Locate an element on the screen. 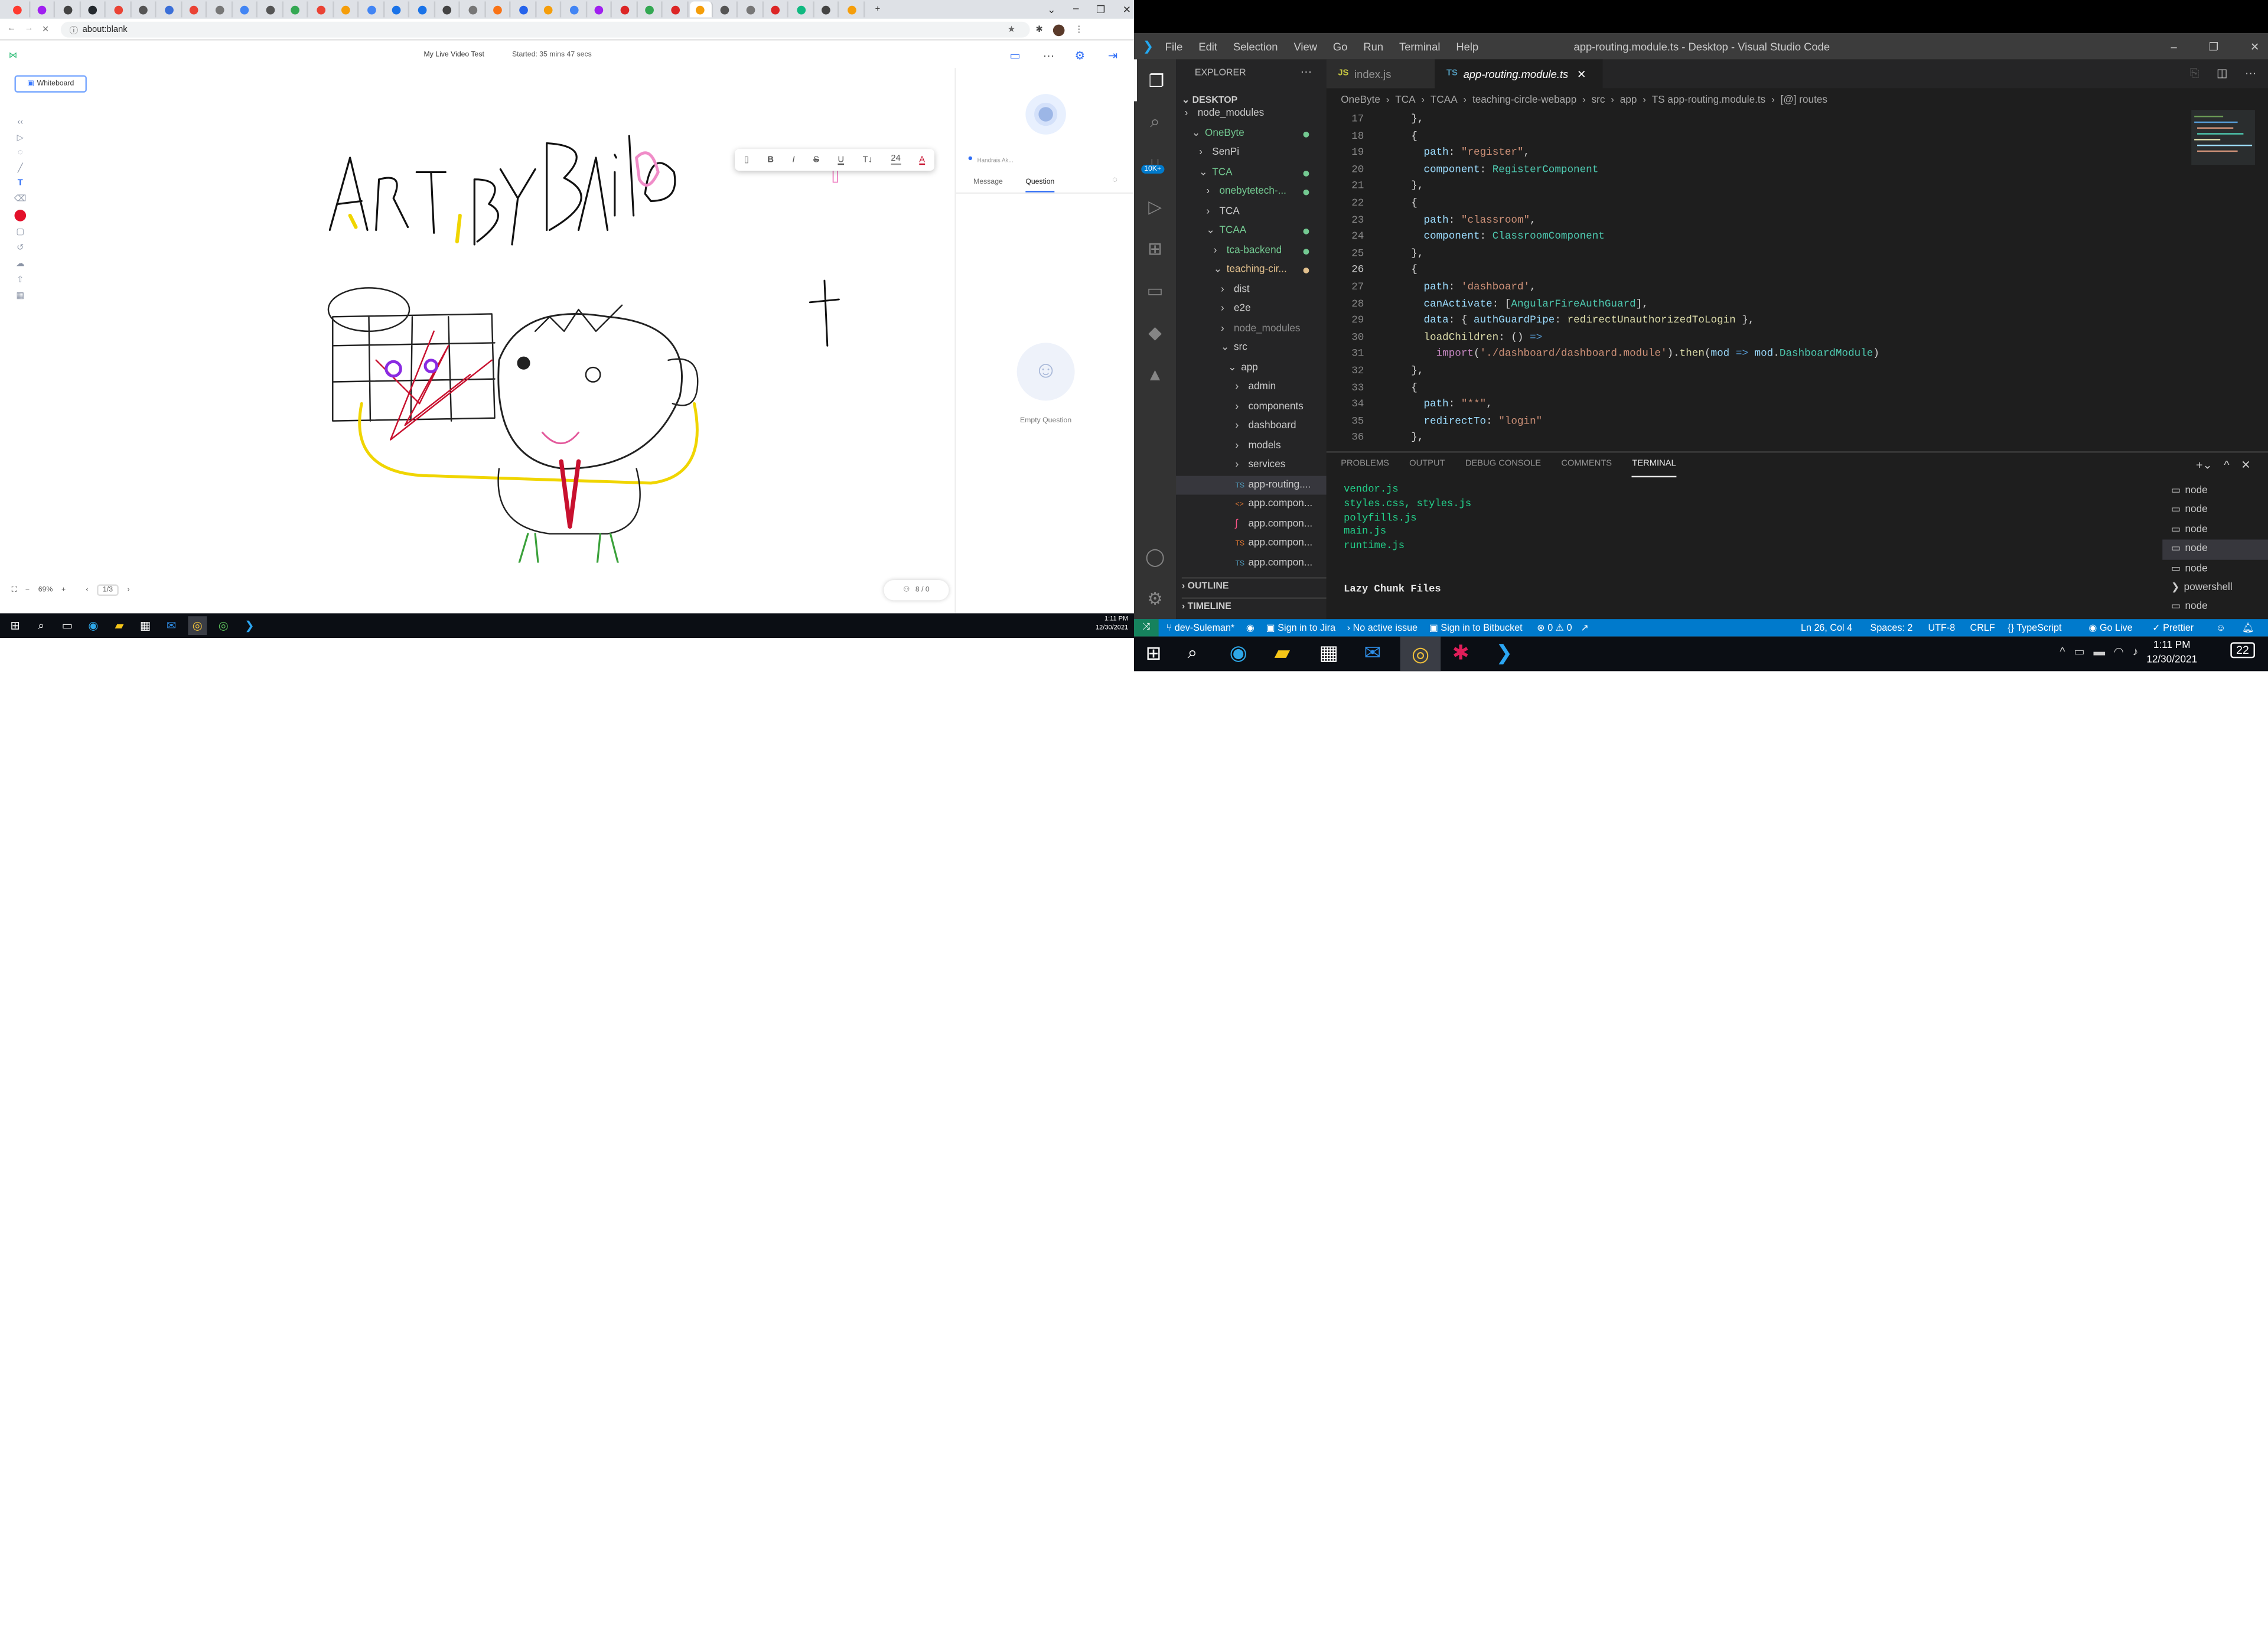 The height and width of the screenshot is (1629, 2268). tree-item: ⌄ OneByte is located at coordinates (1251, 133).